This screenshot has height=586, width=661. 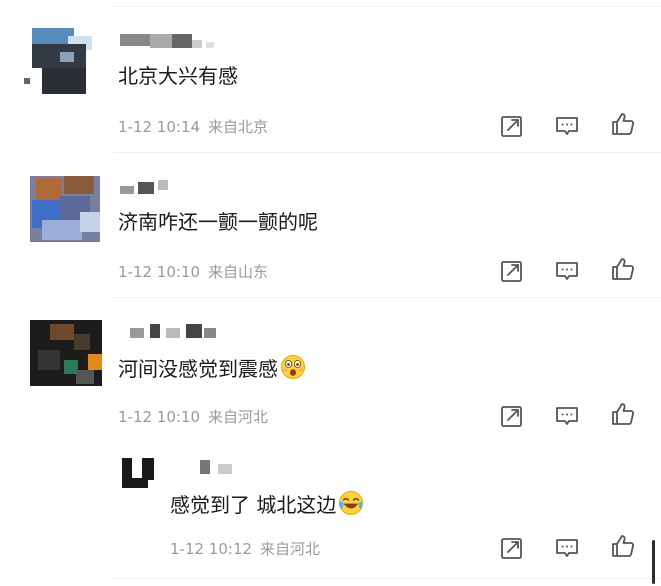 What do you see at coordinates (178, 76) in the screenshot?
I see `comment-text: 北京大兴有感` at bounding box center [178, 76].